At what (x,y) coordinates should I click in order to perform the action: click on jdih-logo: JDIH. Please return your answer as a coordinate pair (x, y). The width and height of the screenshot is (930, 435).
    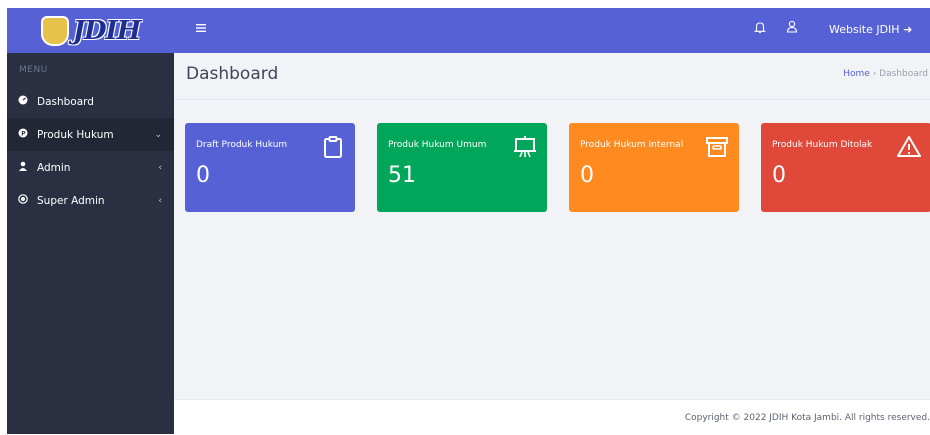
    Looking at the image, I should click on (90, 30).